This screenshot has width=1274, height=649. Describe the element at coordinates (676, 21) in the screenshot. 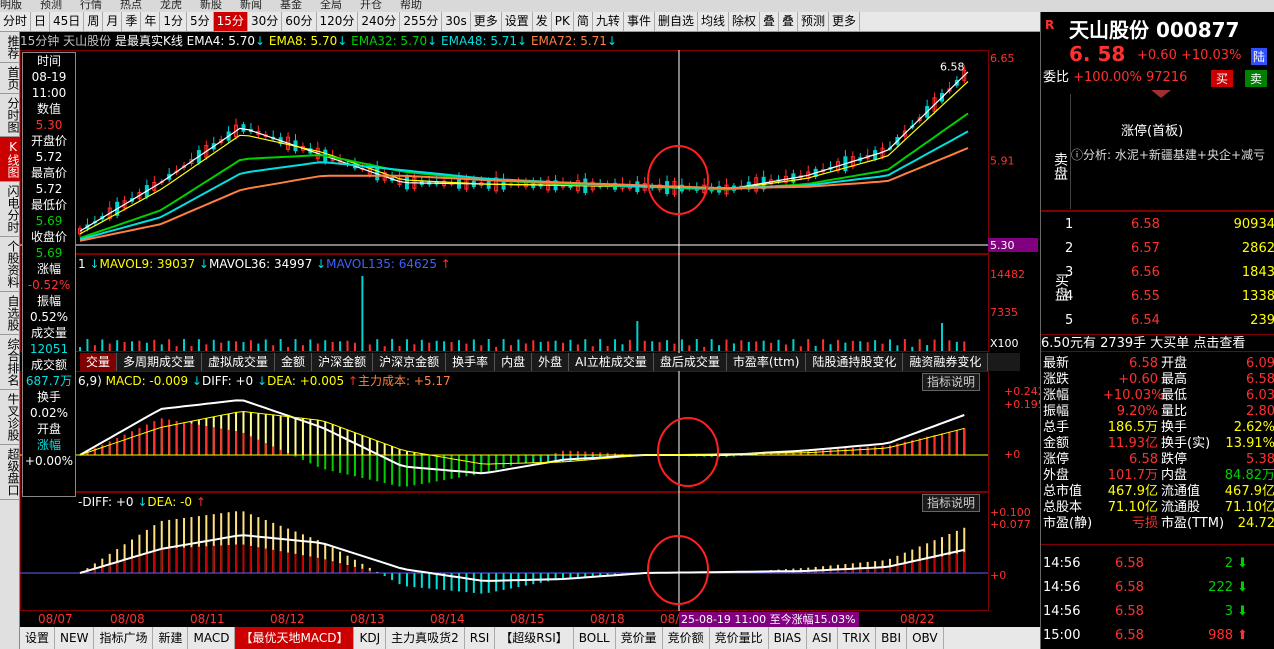

I see `period-tab-23: 删自选` at that location.